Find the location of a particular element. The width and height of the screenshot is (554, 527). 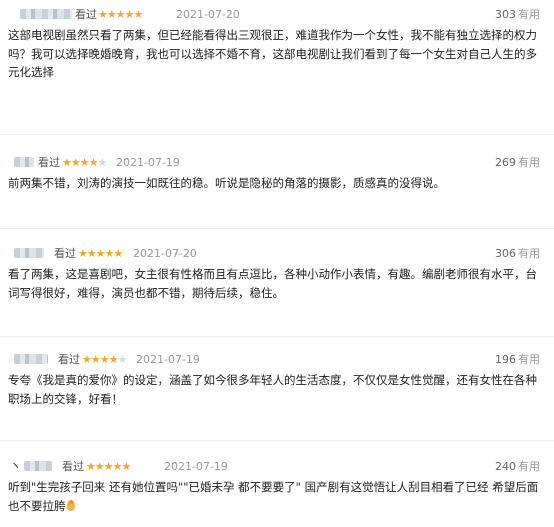

helpful-count: 196 is located at coordinates (505, 359).